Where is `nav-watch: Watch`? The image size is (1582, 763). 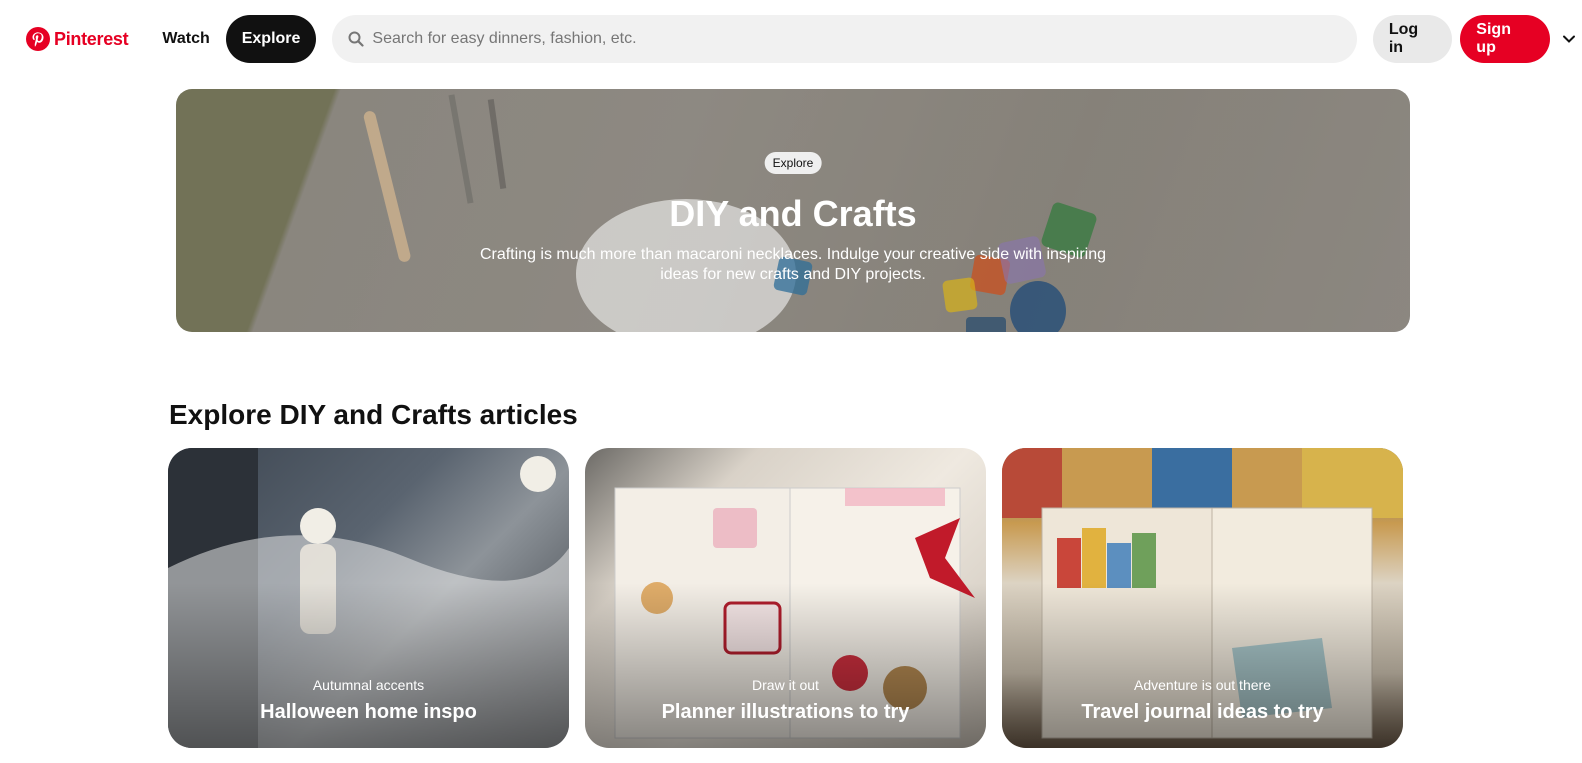
nav-watch: Watch is located at coordinates (185, 39).